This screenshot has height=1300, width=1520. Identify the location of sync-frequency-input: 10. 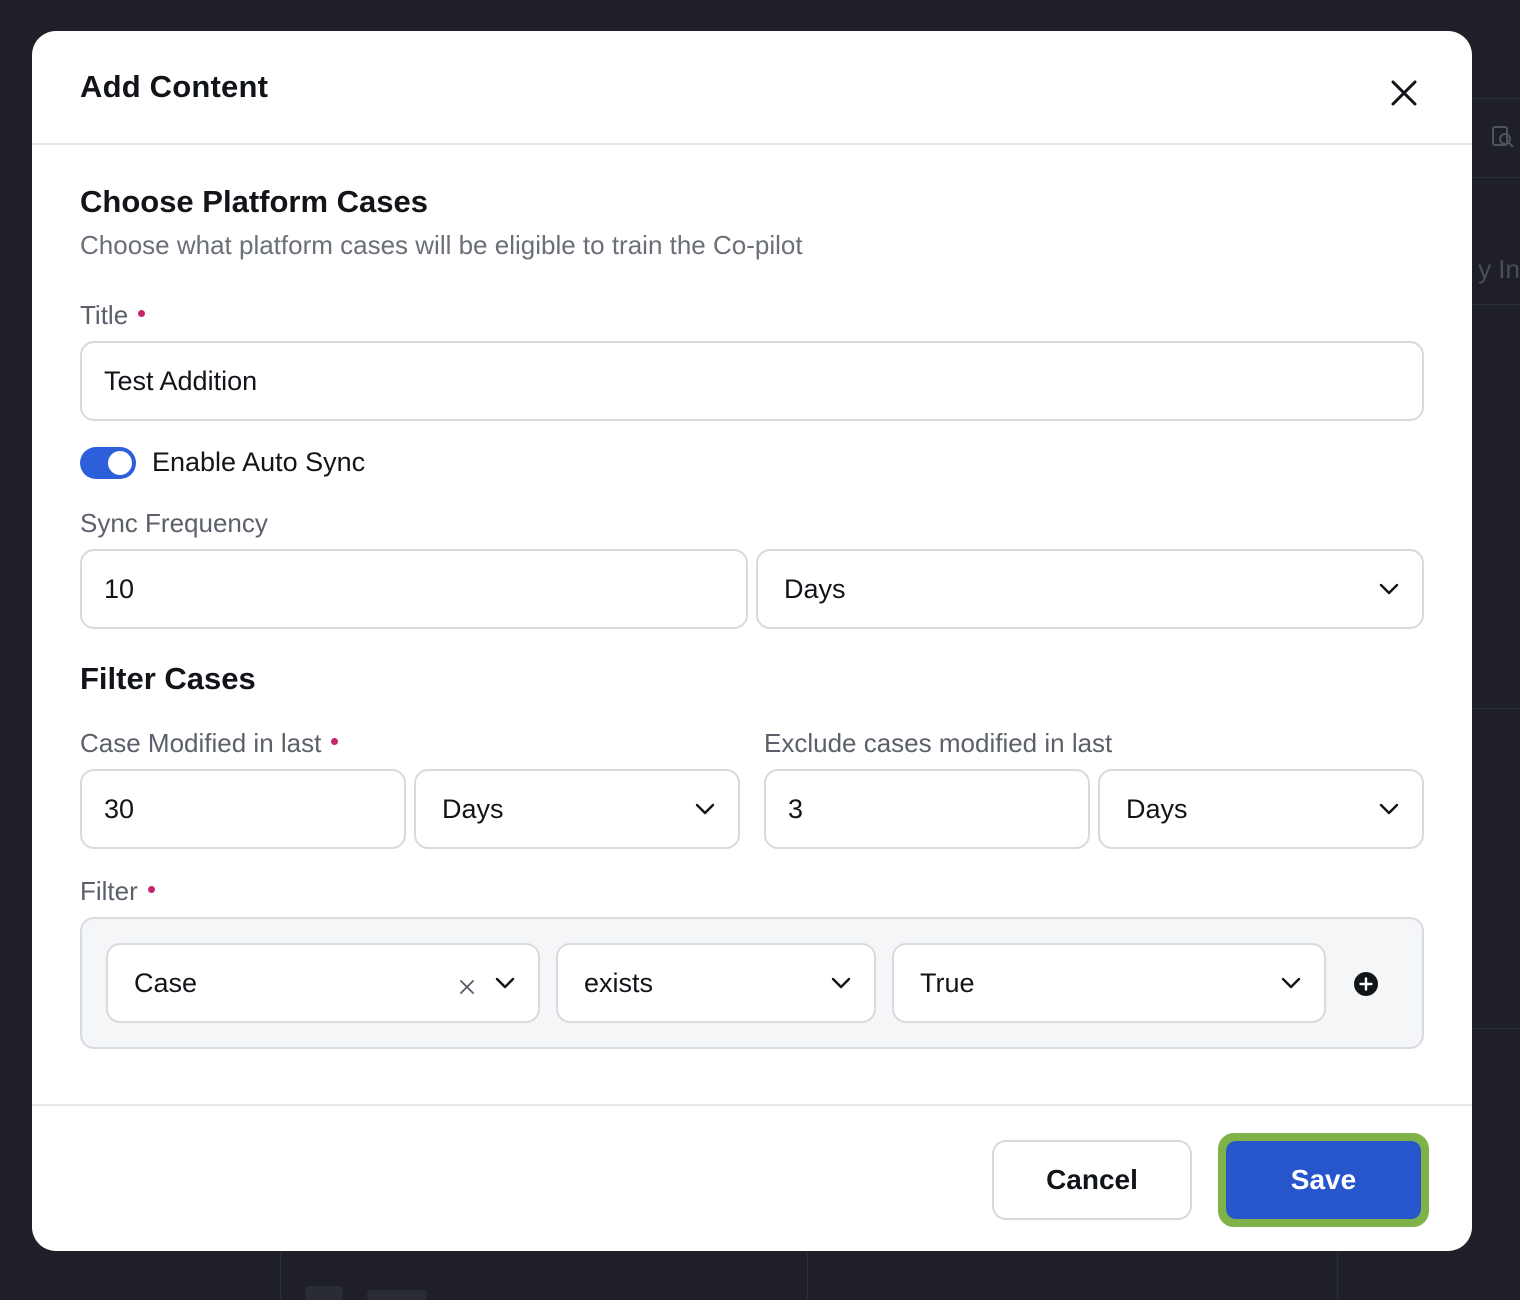
(414, 589).